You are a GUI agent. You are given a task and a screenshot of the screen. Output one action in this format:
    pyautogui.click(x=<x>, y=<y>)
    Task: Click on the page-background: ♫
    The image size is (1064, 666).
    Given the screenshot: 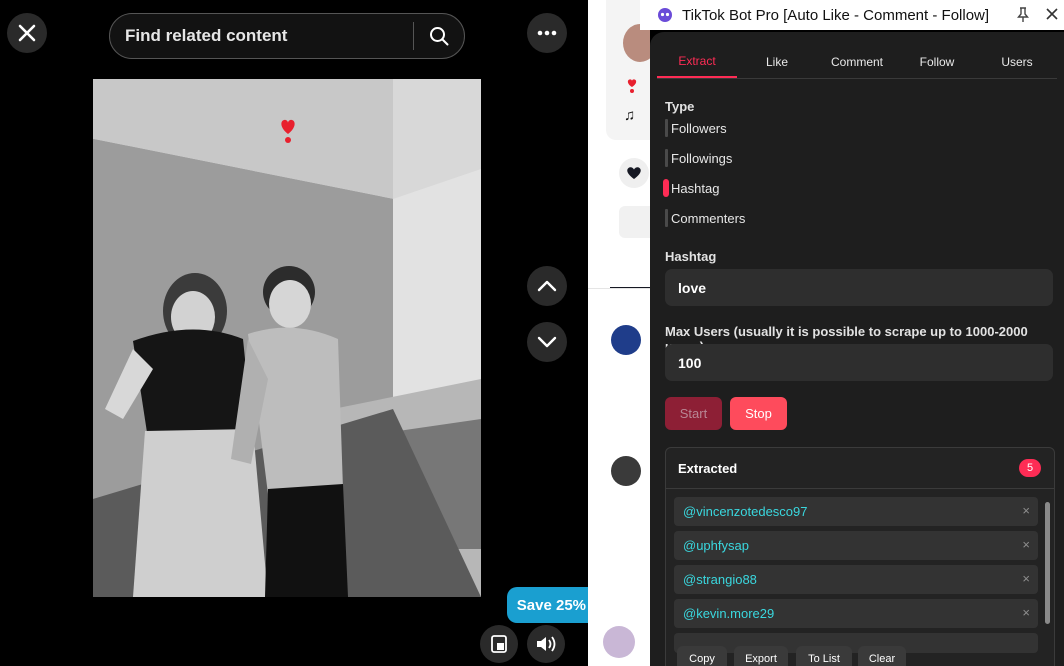 What is the action you would take?
    pyautogui.click(x=619, y=333)
    